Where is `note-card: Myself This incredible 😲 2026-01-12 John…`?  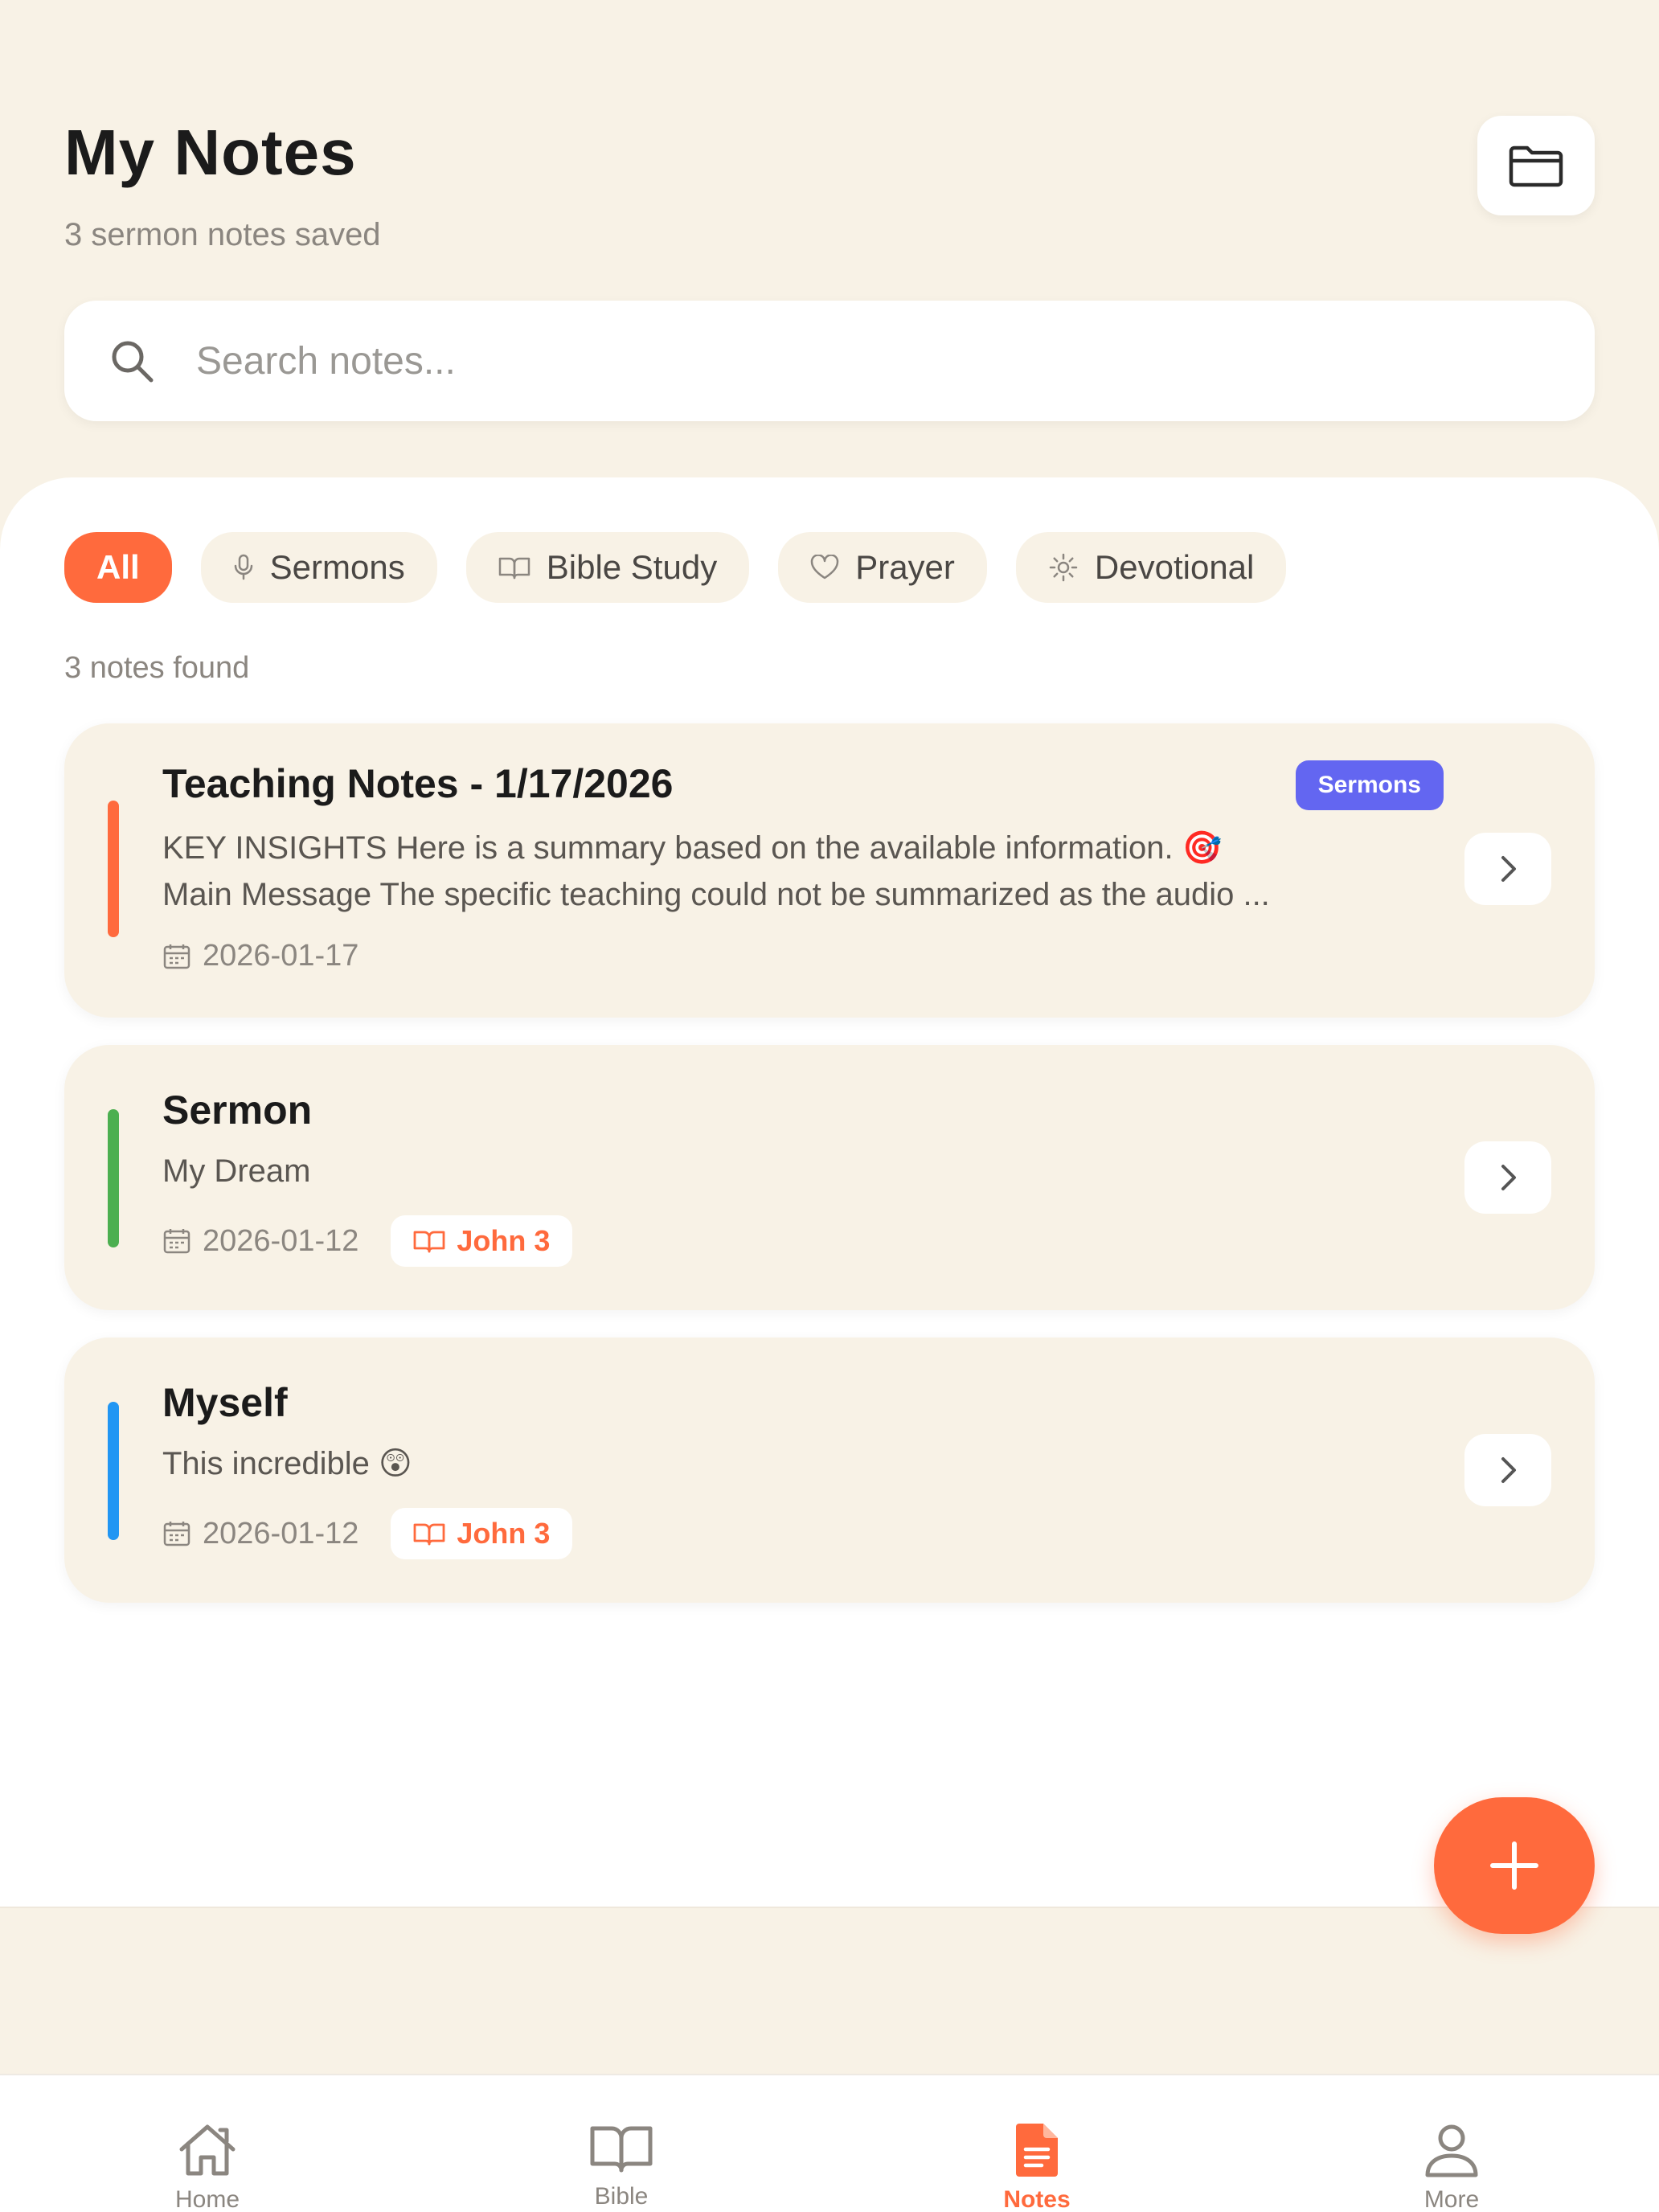
note-card: Myself This incredible 😲 2026-01-12 John… is located at coordinates (829, 1470).